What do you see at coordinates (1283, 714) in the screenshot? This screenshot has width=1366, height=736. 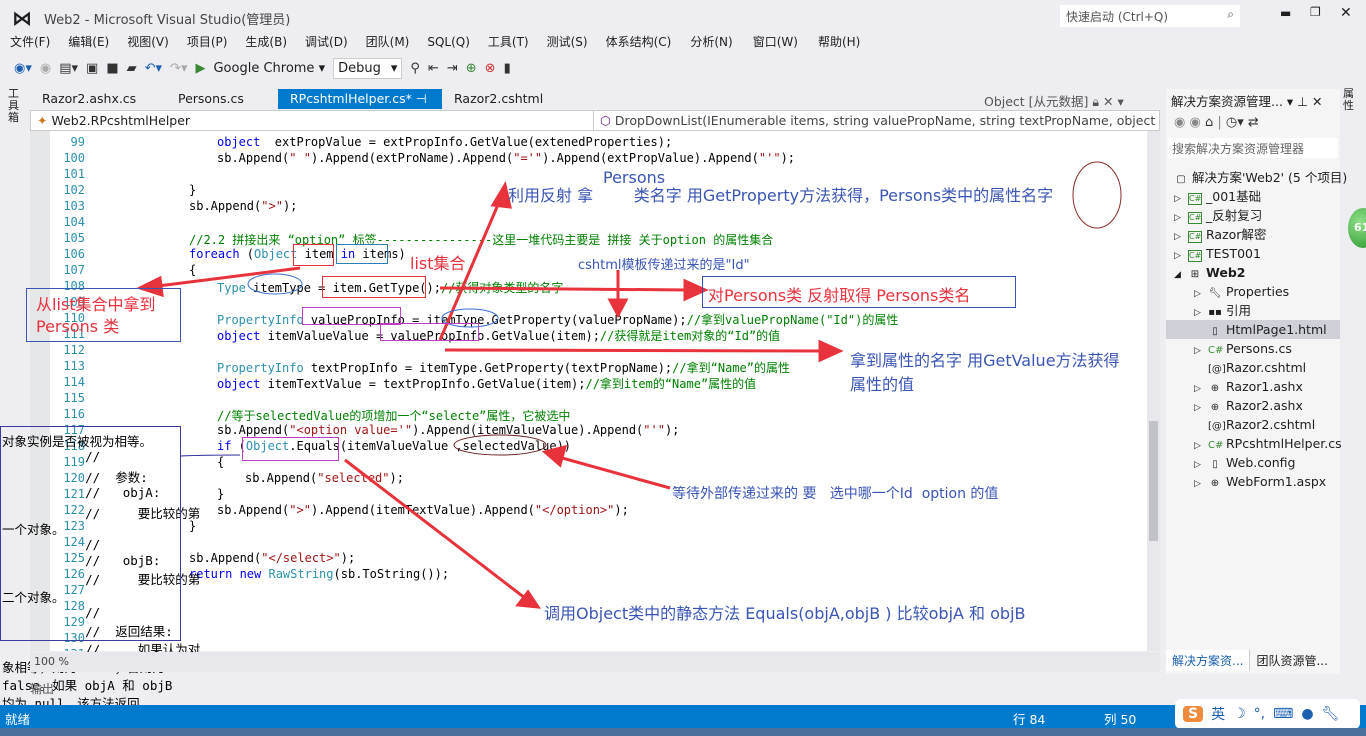 I see `keyboard-icon: ⌨` at bounding box center [1283, 714].